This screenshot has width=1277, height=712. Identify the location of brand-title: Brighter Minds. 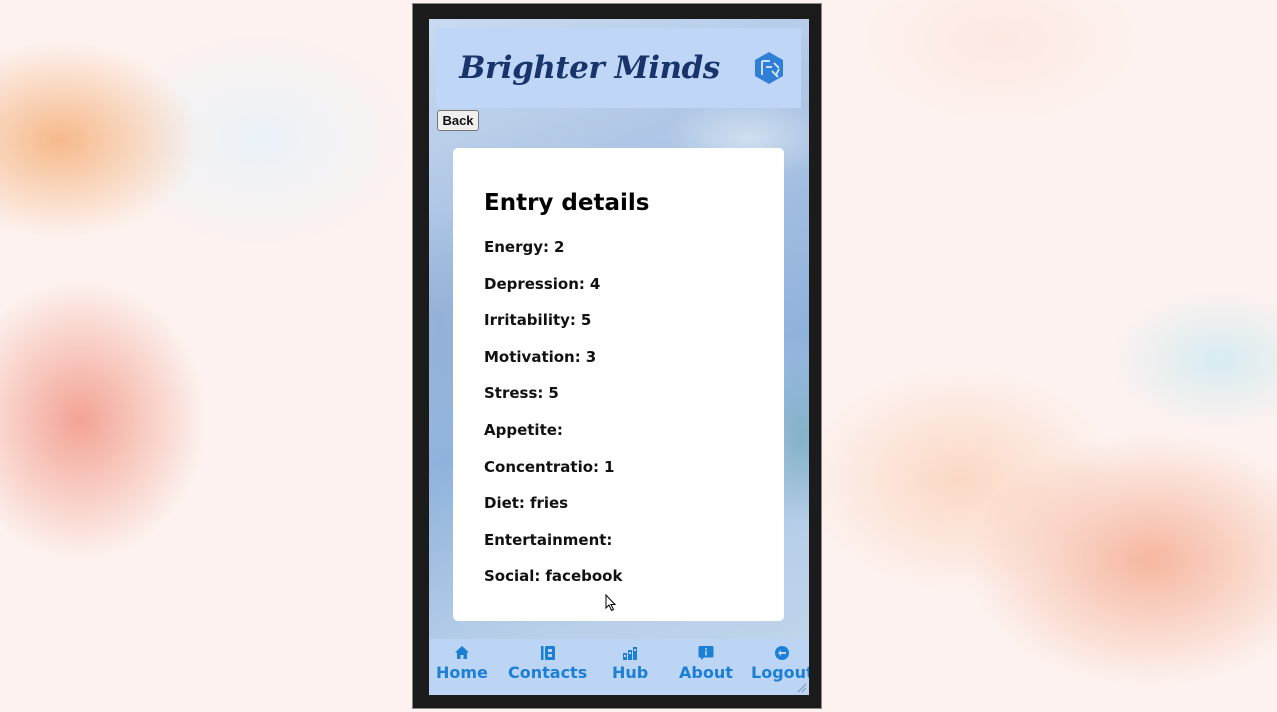
(589, 68).